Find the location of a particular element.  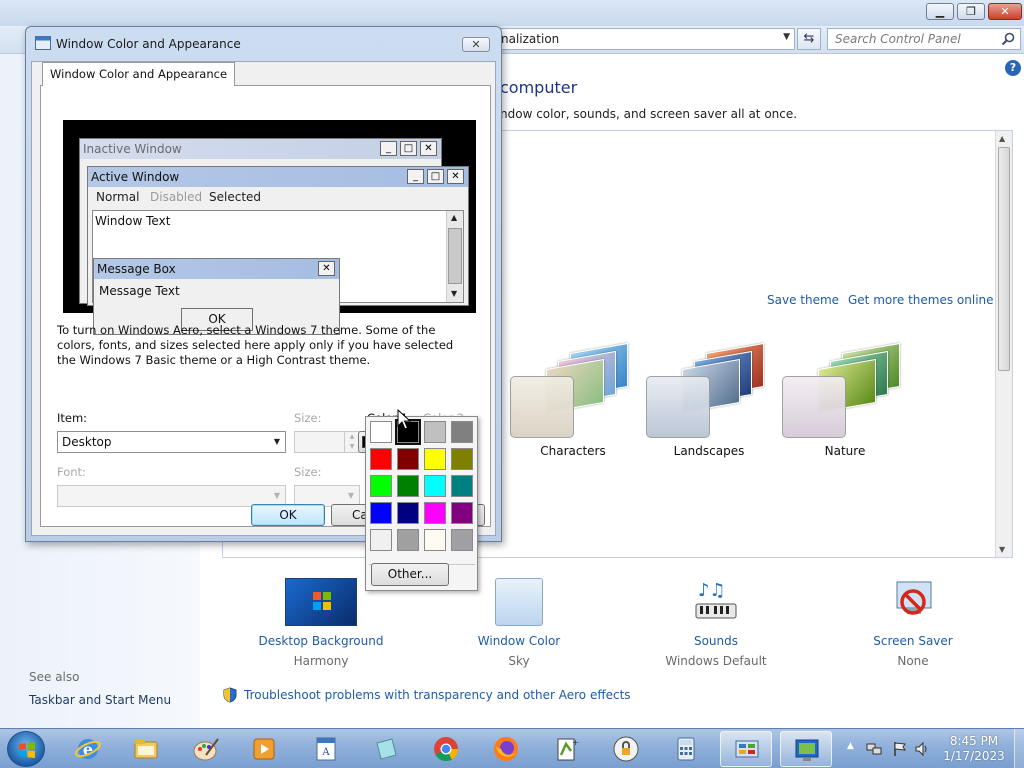

show-desktop-button is located at coordinates (1019, 748).